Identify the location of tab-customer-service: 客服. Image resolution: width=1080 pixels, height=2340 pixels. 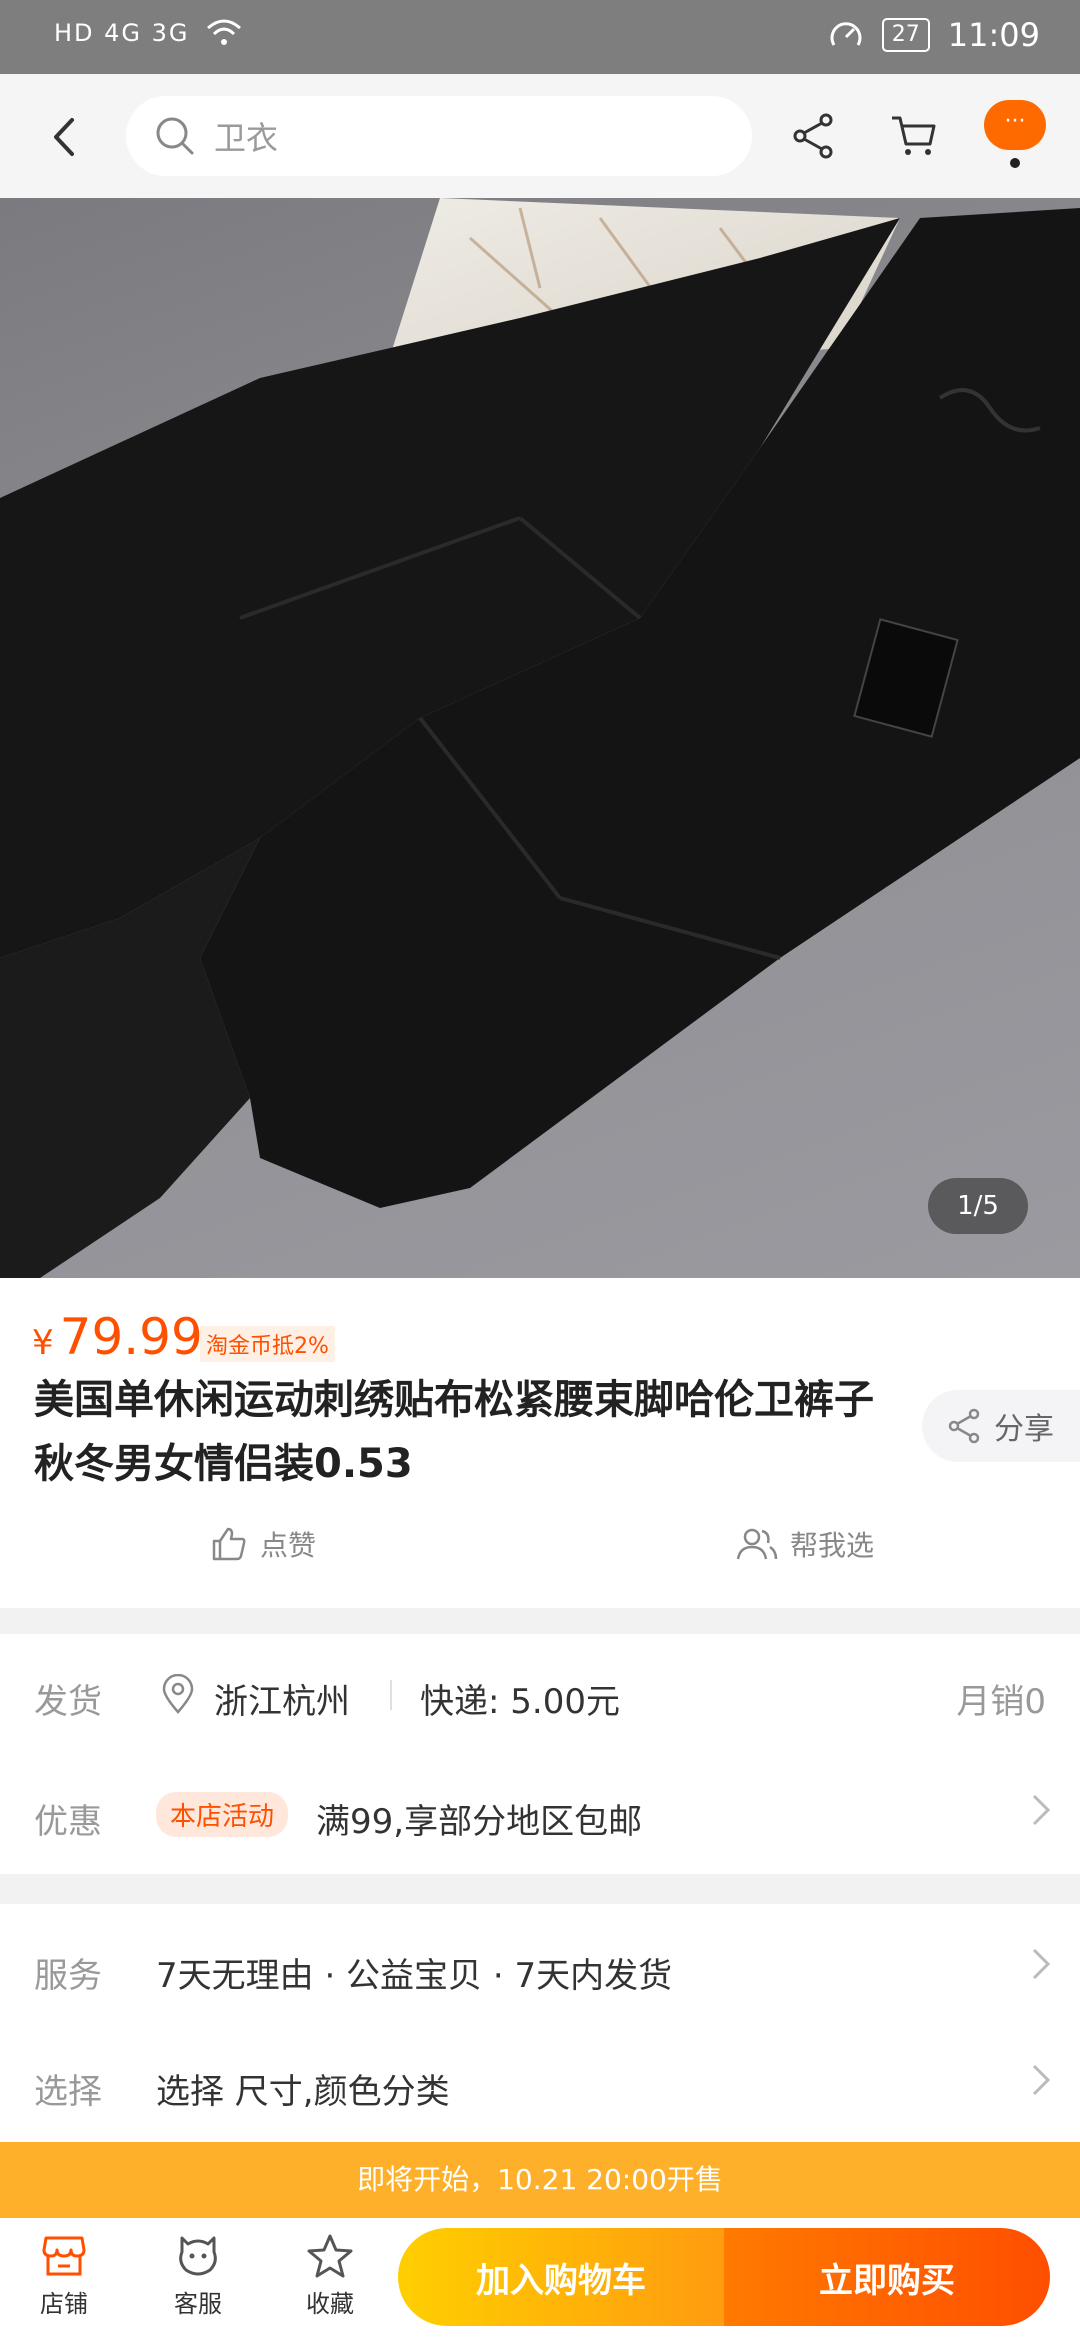
(198, 2275).